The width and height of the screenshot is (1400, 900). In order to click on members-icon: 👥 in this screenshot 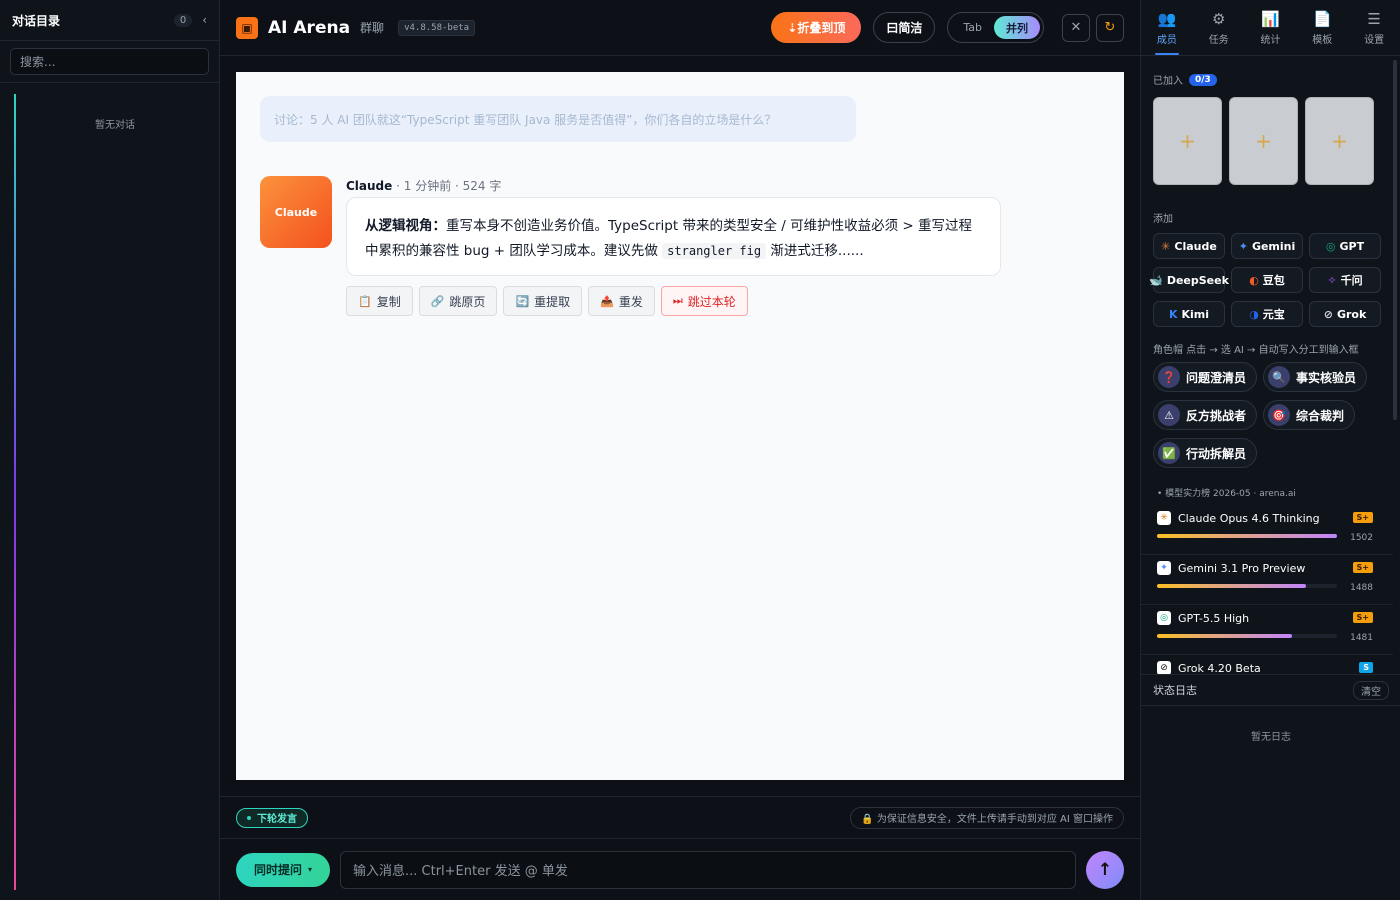, I will do `click(1167, 18)`.